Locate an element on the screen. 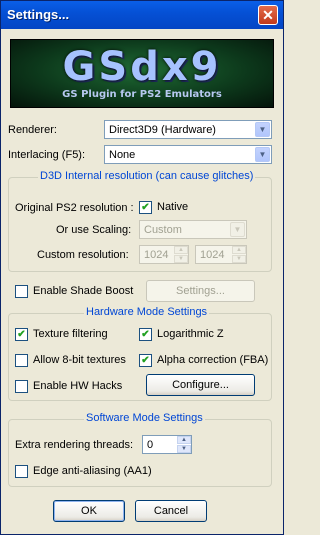 This screenshot has width=320, height=535. threads-value: 0 is located at coordinates (150, 445).